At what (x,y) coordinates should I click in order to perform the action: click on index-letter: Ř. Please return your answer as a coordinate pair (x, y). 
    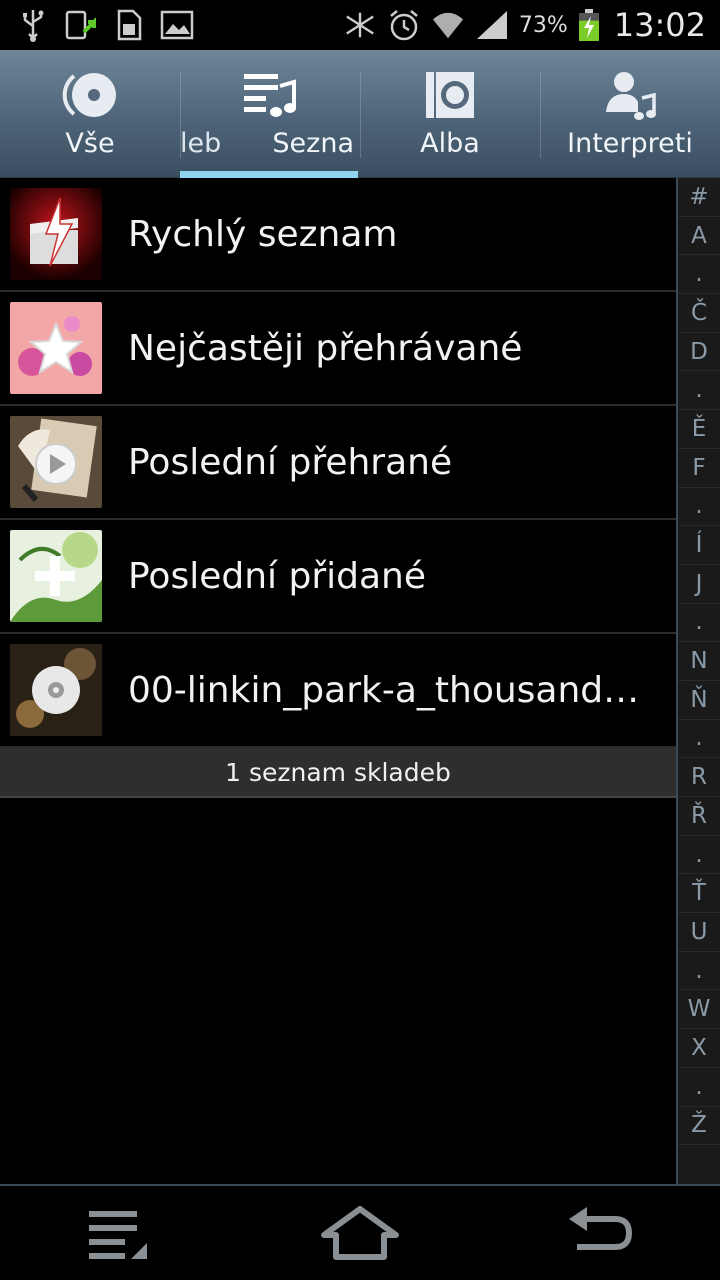
    Looking at the image, I should click on (699, 816).